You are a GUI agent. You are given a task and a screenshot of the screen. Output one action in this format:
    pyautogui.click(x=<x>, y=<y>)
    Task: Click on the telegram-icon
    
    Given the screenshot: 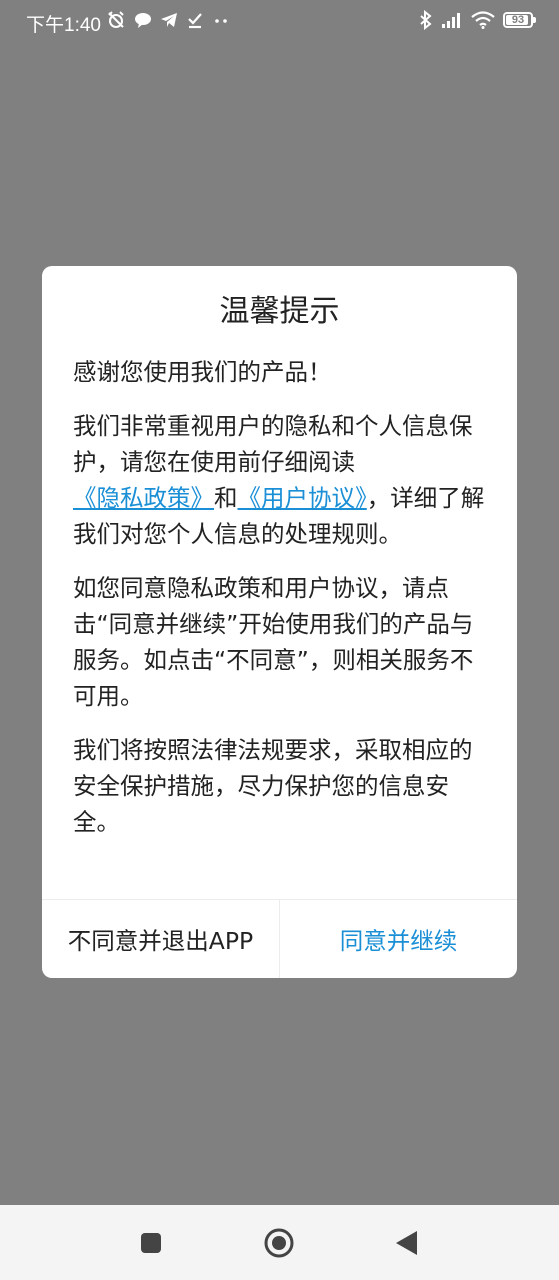 What is the action you would take?
    pyautogui.click(x=169, y=20)
    